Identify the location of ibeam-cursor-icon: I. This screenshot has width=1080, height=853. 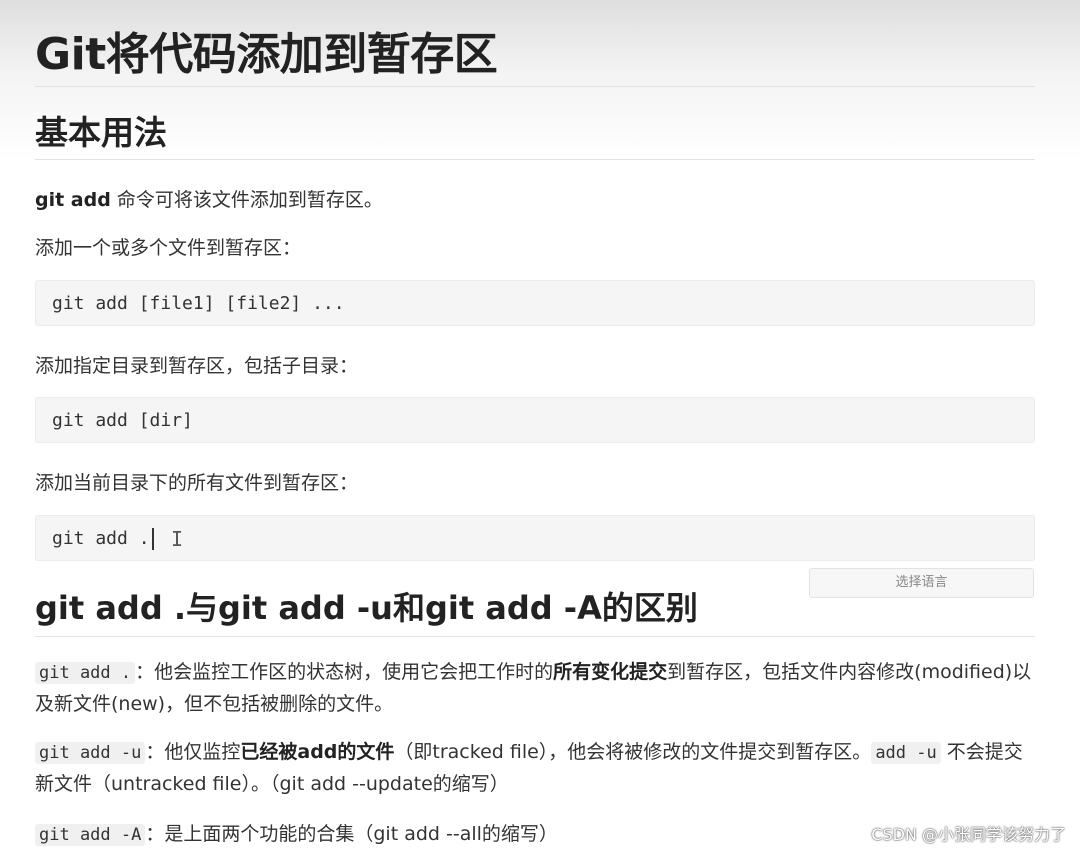
(177, 539).